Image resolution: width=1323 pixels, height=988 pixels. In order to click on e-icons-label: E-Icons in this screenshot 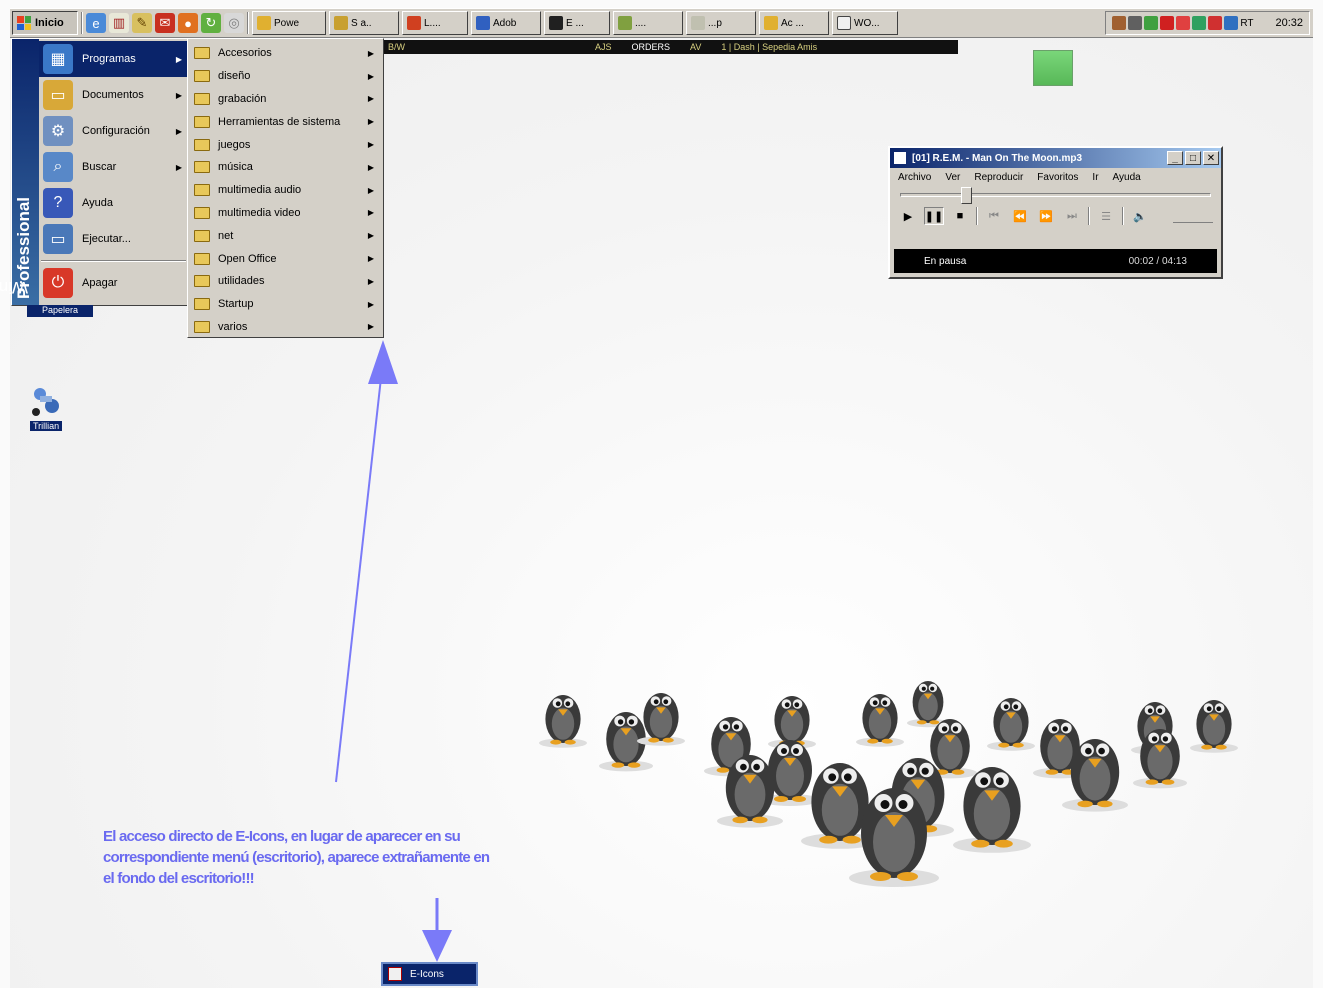, I will do `click(427, 974)`.